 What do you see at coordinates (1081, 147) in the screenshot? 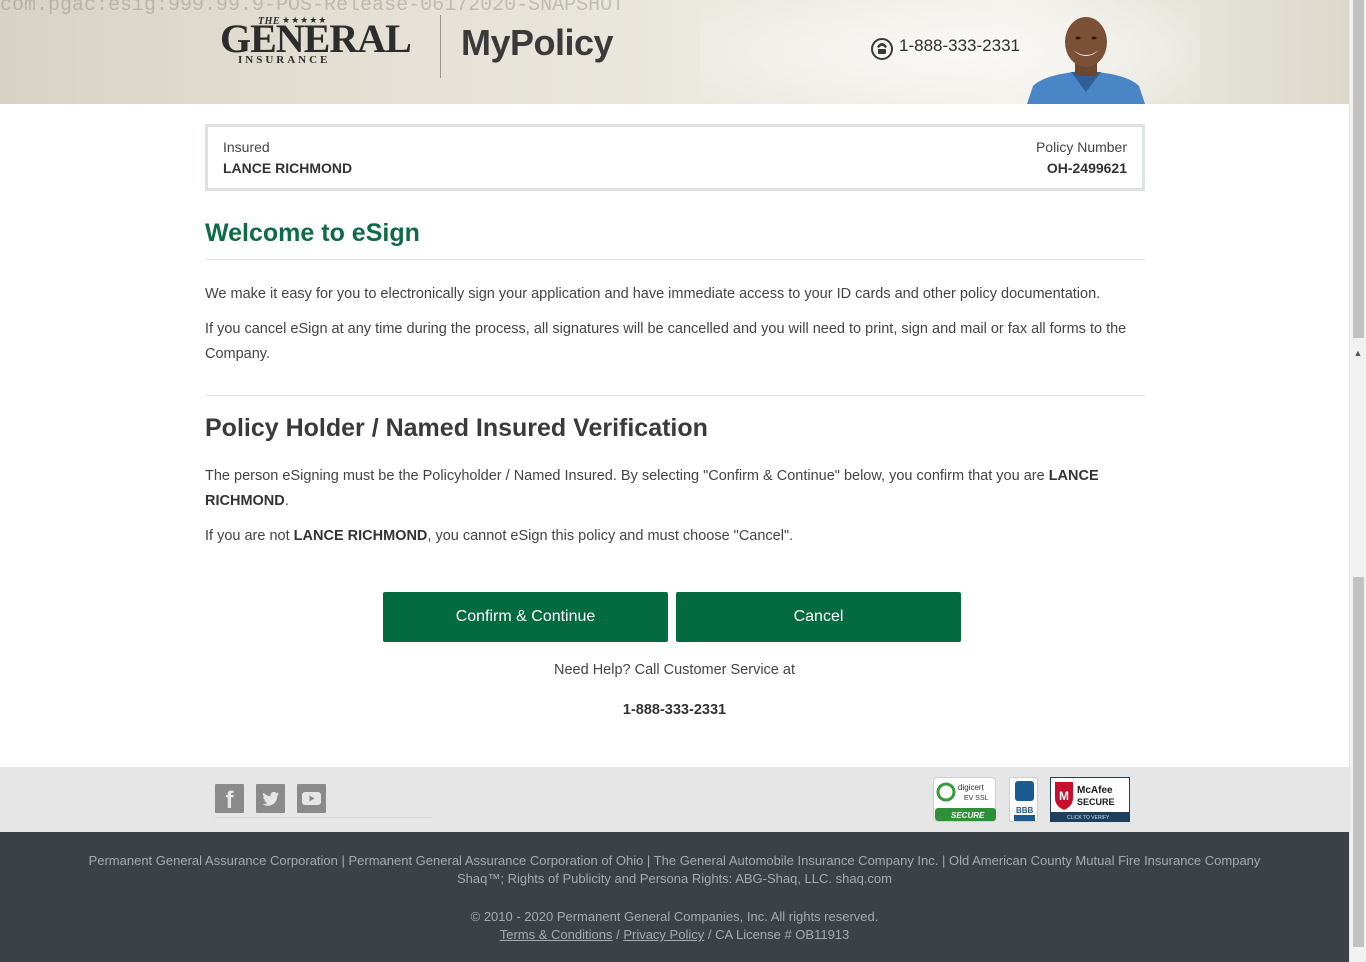
I see `policy-number-label: Policy Number` at bounding box center [1081, 147].